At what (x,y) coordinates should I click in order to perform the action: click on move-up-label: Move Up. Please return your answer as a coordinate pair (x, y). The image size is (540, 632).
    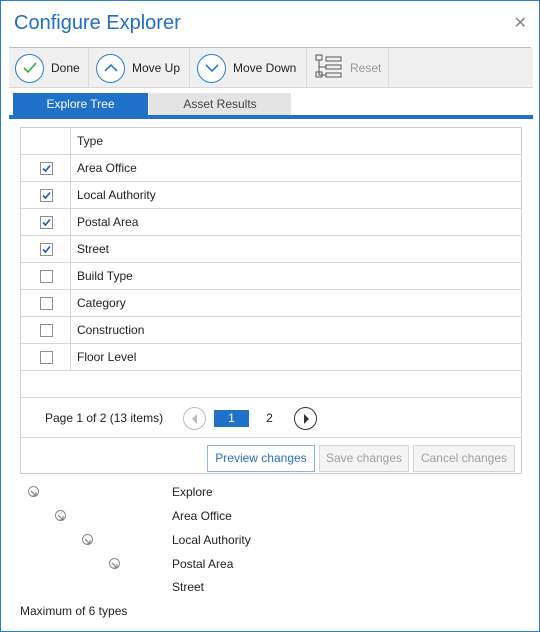
    Looking at the image, I should click on (156, 68).